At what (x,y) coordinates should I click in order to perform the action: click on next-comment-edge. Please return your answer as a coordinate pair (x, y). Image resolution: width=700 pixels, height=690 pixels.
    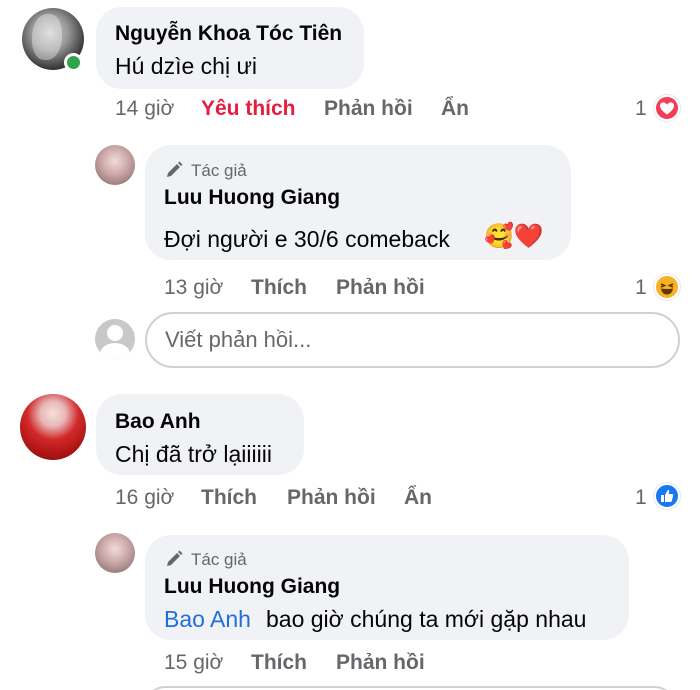
    Looking at the image, I should click on (410, 688).